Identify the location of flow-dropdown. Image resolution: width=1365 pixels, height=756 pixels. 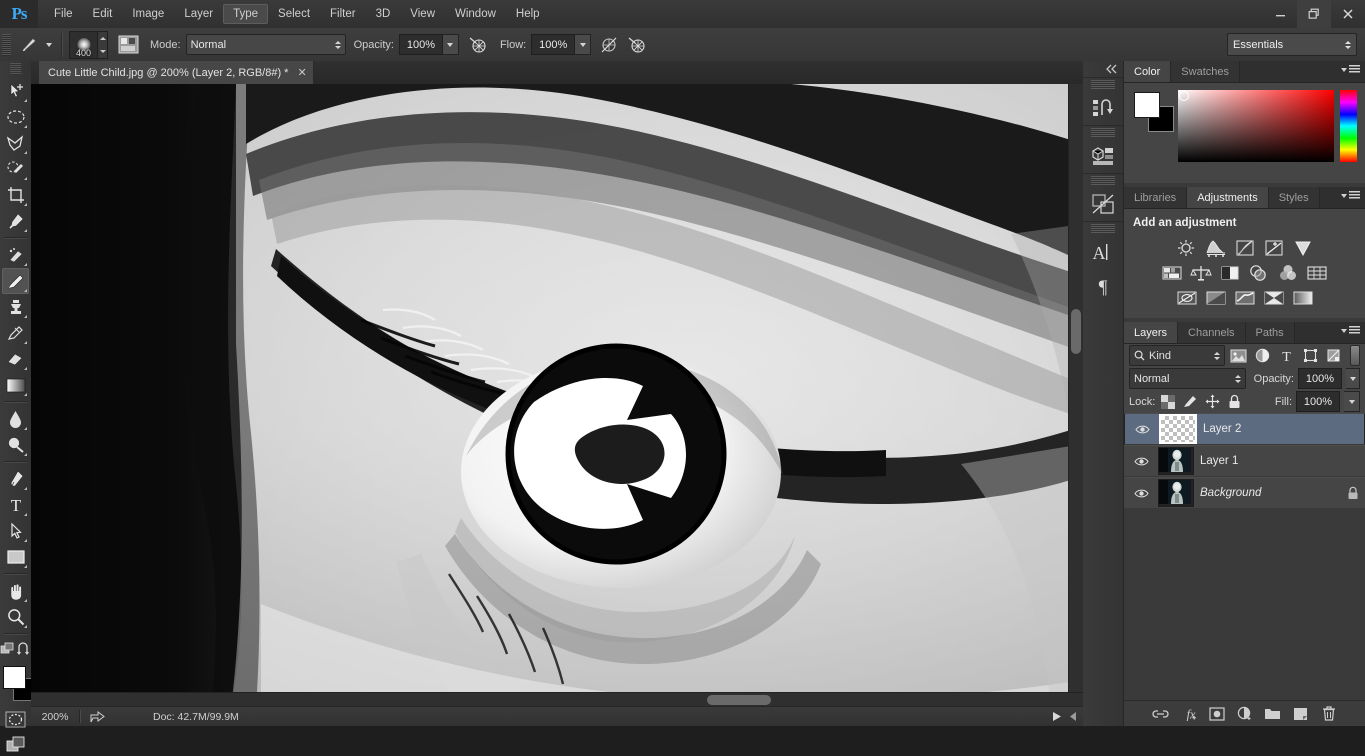
(583, 44).